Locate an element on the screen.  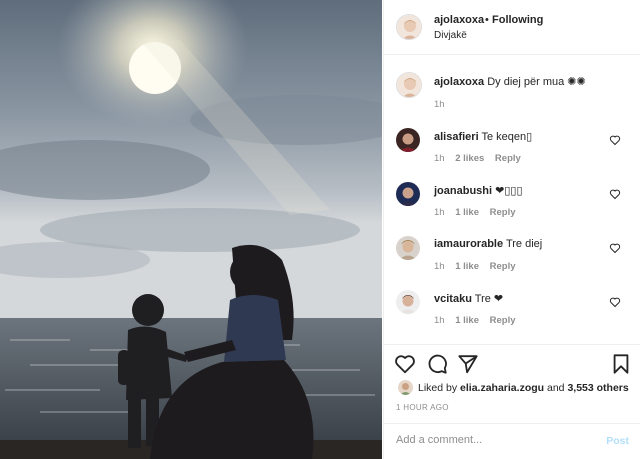
location-link: Divjakë is located at coordinates (450, 35).